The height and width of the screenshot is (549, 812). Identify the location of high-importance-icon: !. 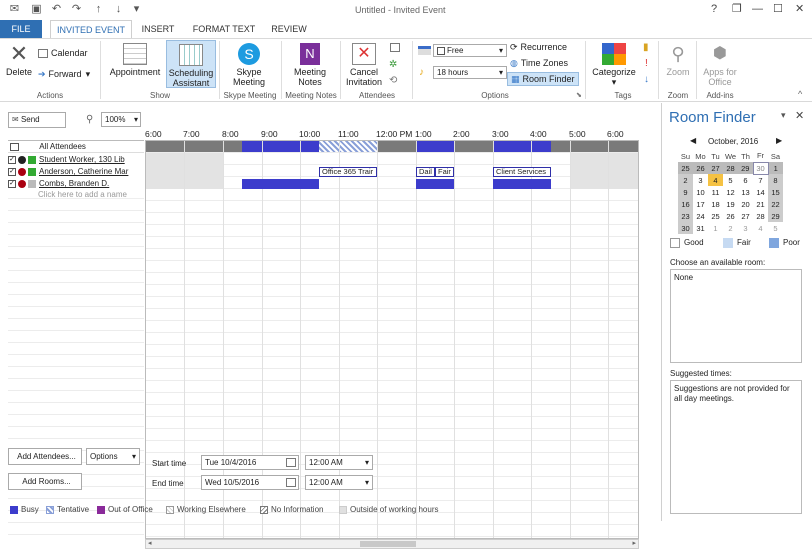
(646, 63).